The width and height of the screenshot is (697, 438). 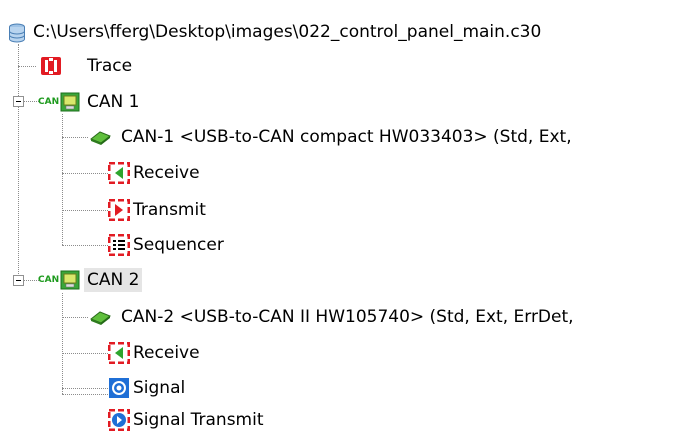 I want to click on tree-item-label: Signal Transmit, so click(x=198, y=420).